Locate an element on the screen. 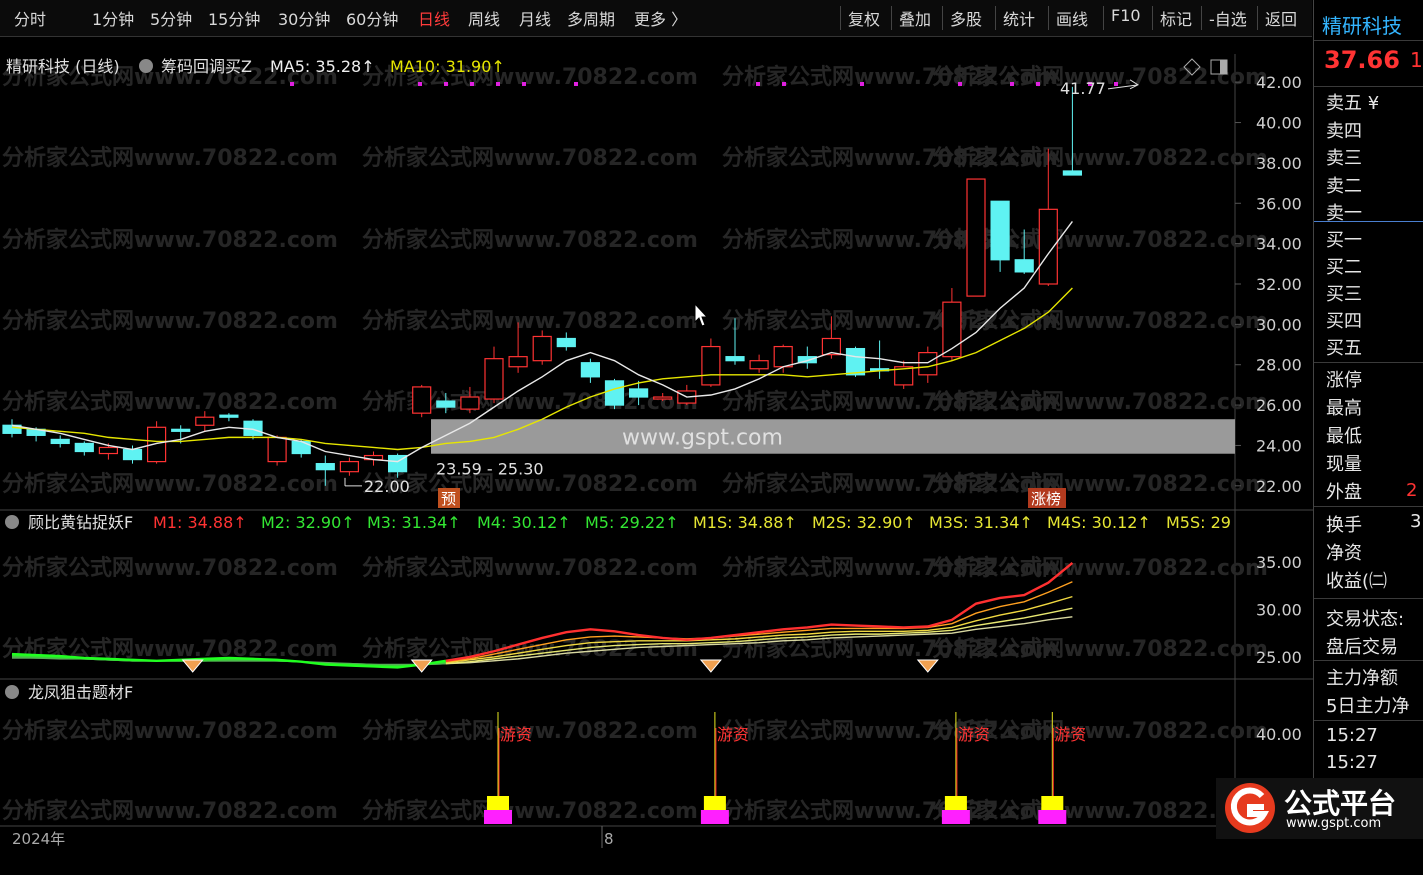 The width and height of the screenshot is (1423, 875). trade-status-0: 交易状态: is located at coordinates (1365, 619).